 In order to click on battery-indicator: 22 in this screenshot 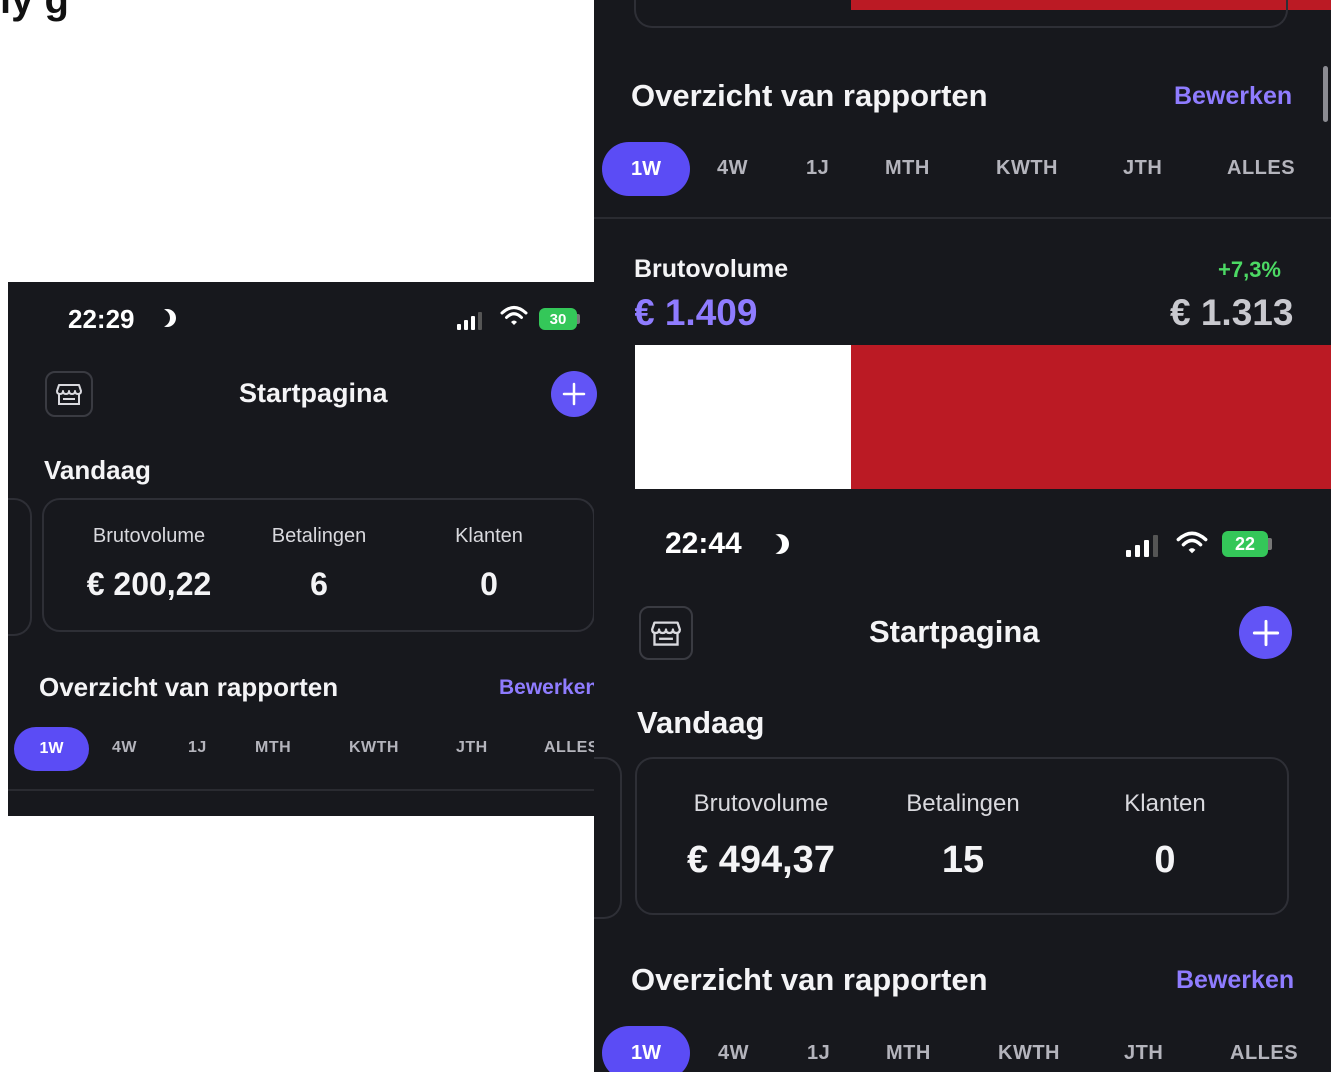, I will do `click(1245, 544)`.